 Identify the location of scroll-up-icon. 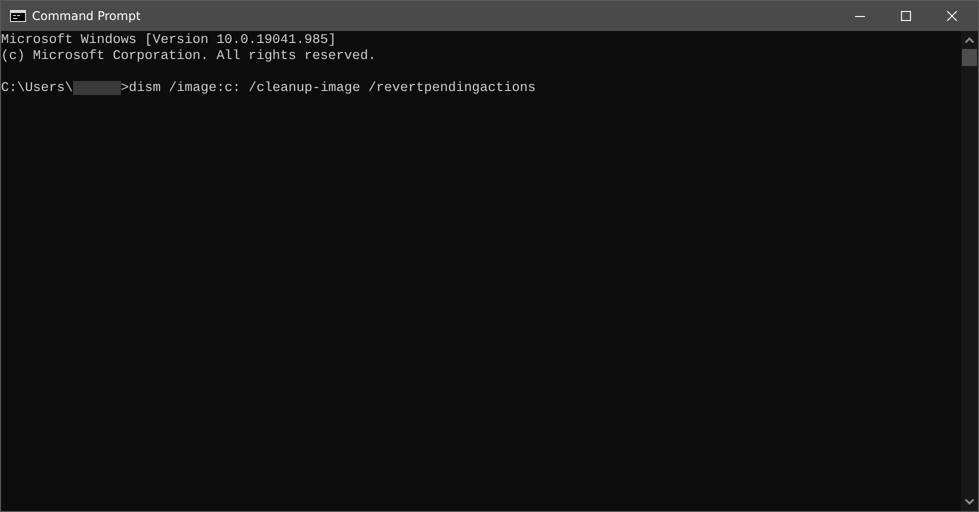
(969, 40).